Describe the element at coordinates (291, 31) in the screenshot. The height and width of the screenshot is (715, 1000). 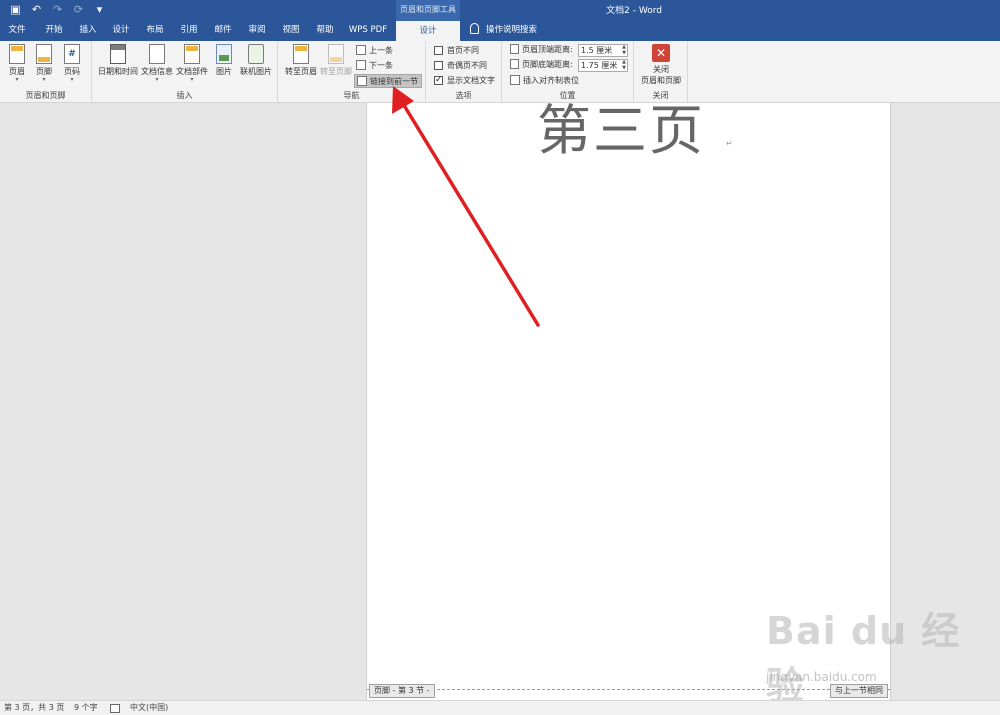
I see `tab-view: 视图` at that location.